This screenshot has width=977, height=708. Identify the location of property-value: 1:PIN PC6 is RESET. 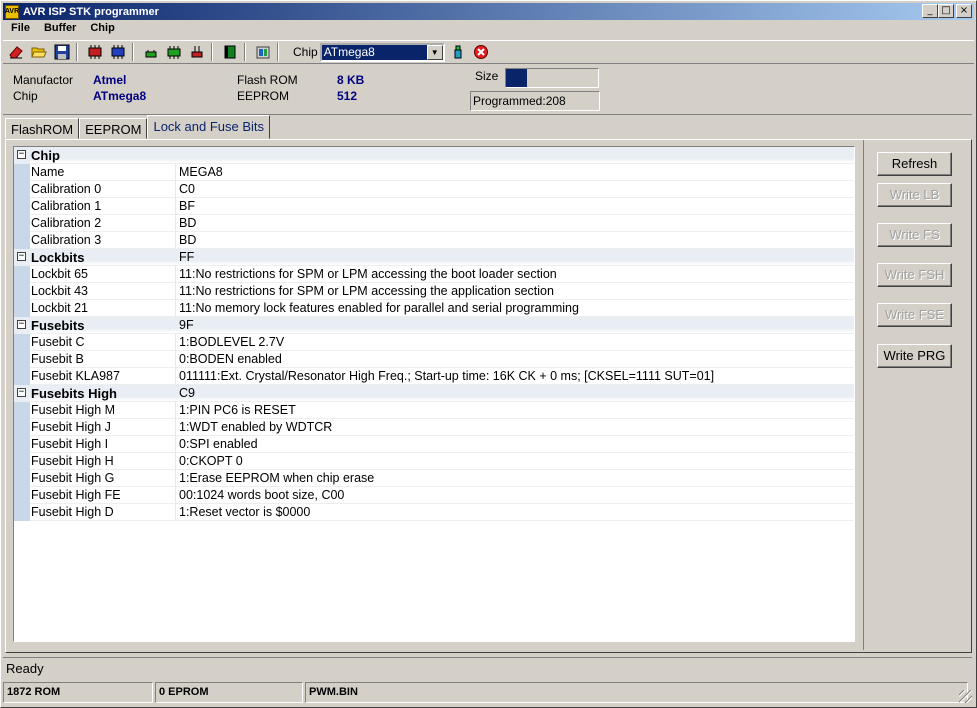
(515, 410).